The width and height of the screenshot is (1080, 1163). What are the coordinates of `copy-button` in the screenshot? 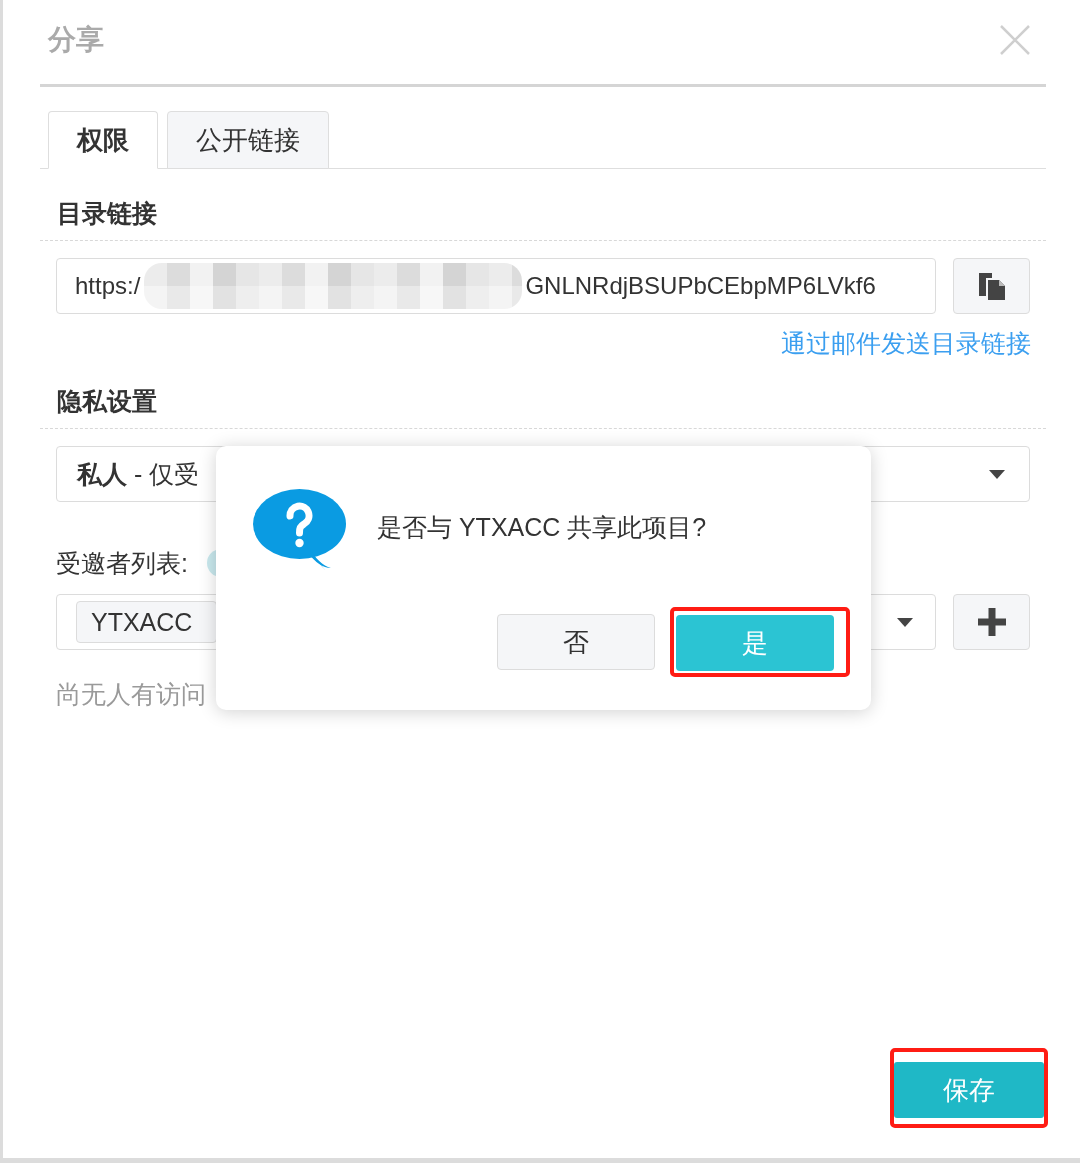 It's located at (991, 286).